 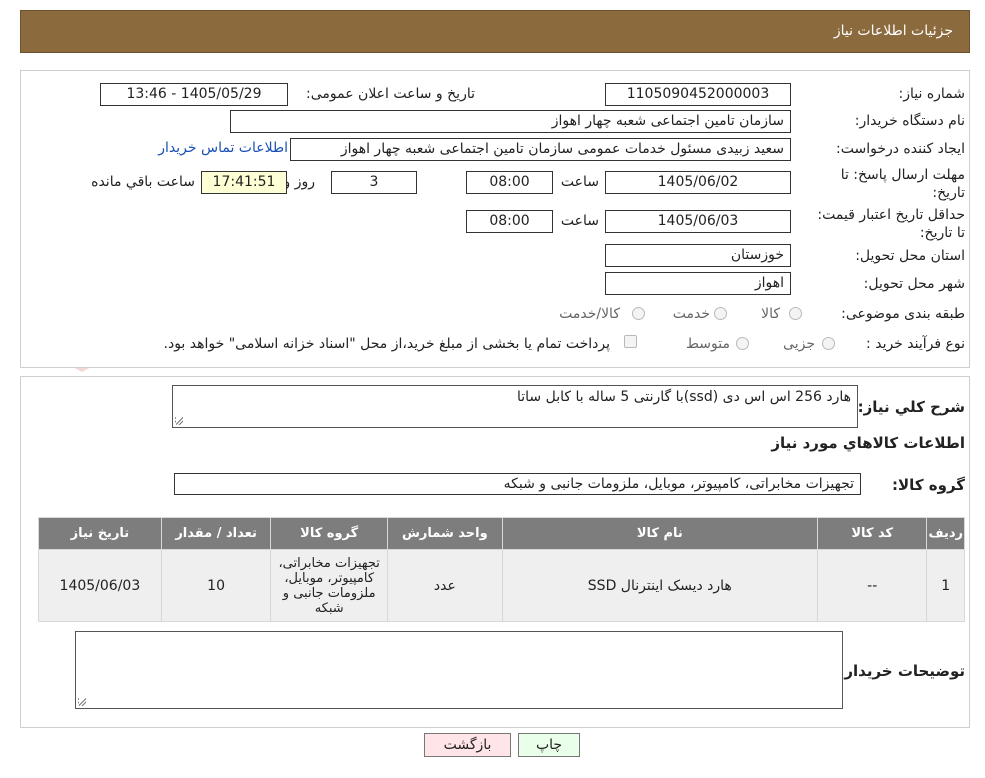 I want to click on buyer-org-field: سازمان تامین اجتماعی شعبه چهار اهواز, so click(x=510, y=121).